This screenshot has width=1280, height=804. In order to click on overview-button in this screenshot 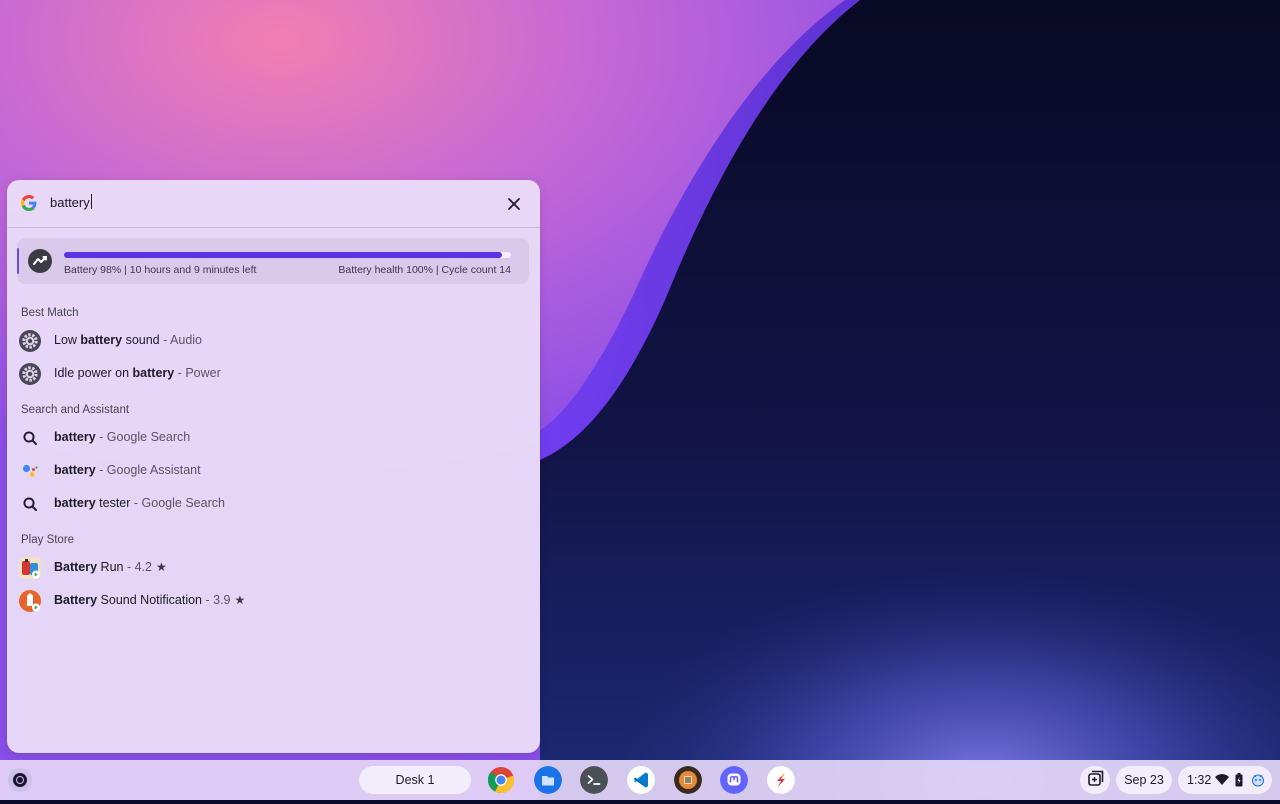, I will do `click(1095, 780)`.